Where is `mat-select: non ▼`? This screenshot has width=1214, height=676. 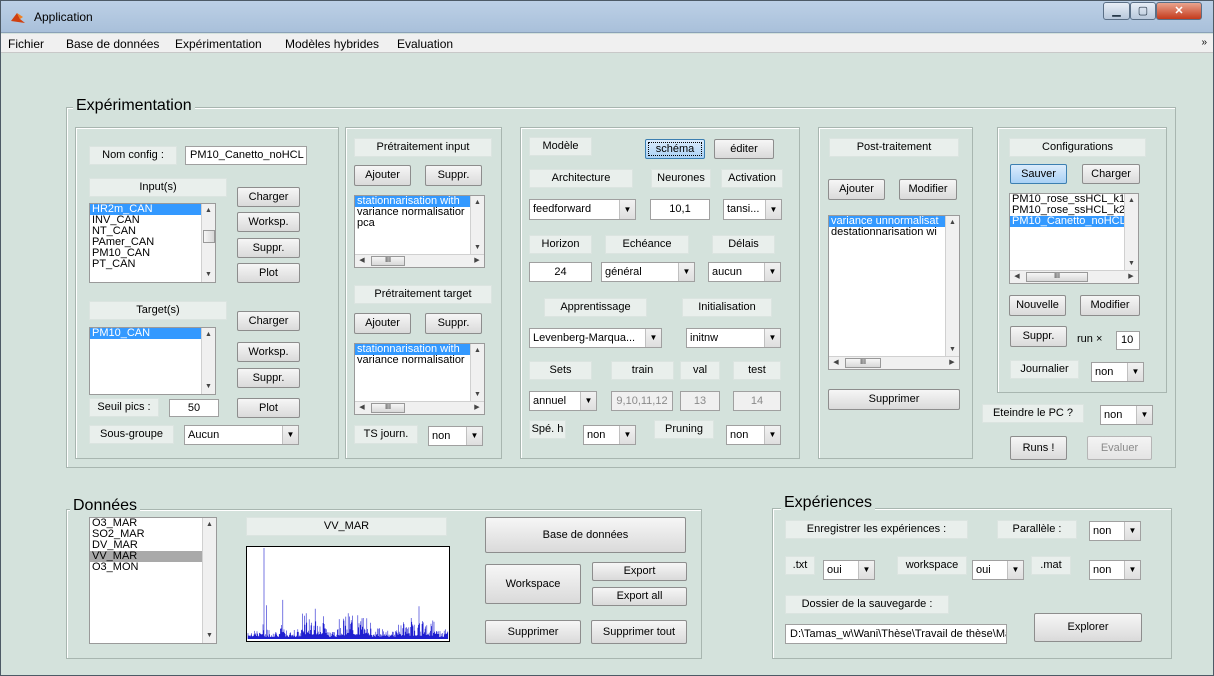 mat-select: non ▼ is located at coordinates (1115, 570).